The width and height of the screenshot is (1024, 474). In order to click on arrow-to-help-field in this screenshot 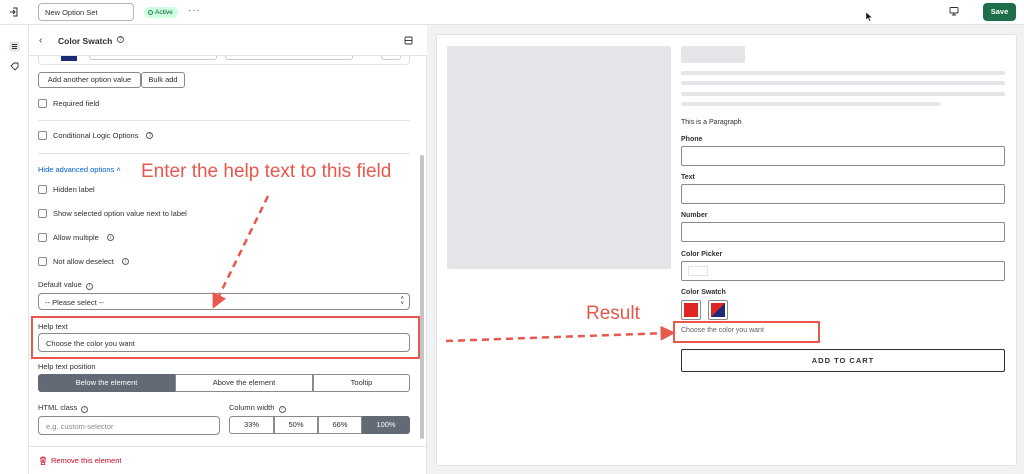, I will do `click(241, 252)`.